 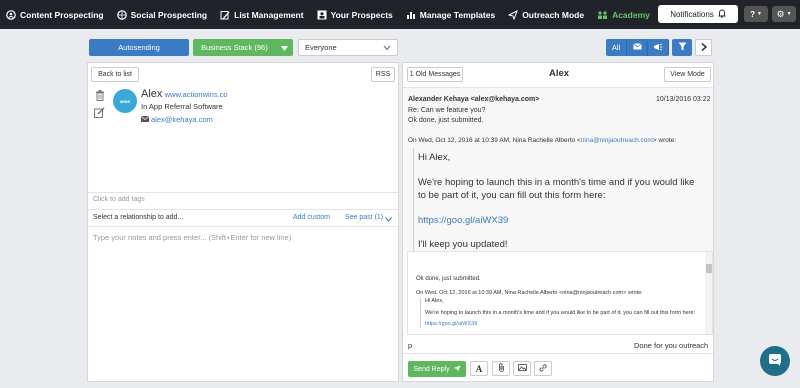 What do you see at coordinates (196, 94) in the screenshot?
I see `prospect-website-link: www.actionwins.co` at bounding box center [196, 94].